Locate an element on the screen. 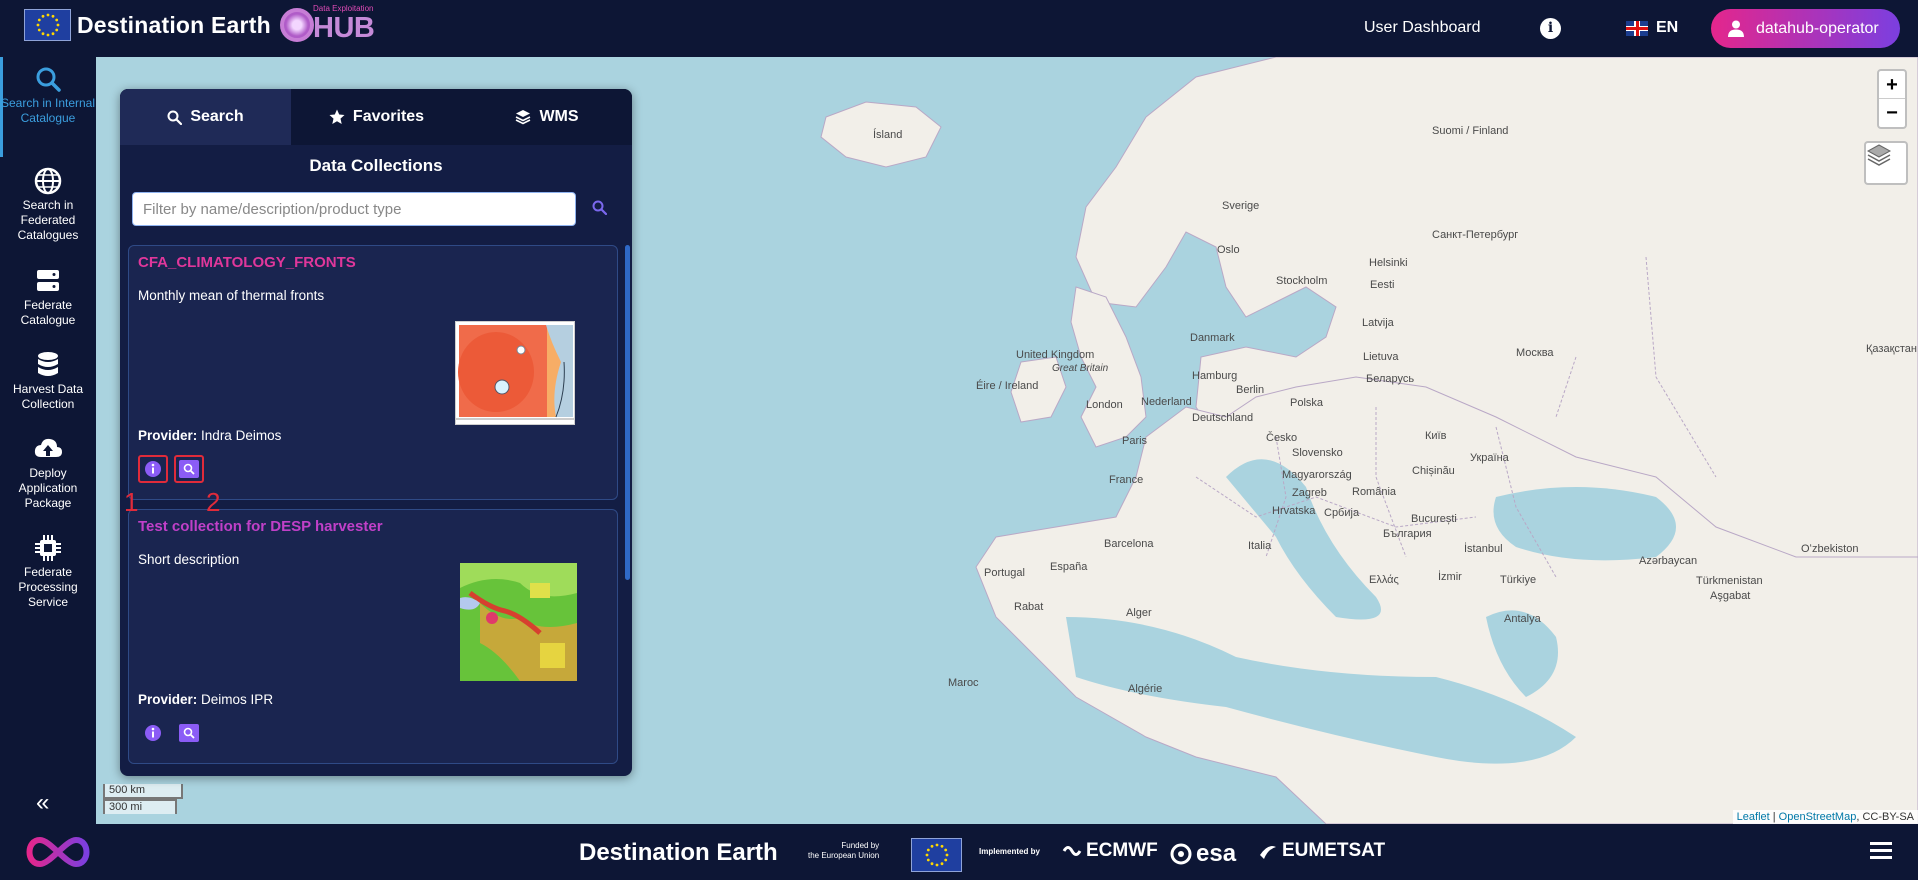  zoom-in-button: + is located at coordinates (1892, 85).